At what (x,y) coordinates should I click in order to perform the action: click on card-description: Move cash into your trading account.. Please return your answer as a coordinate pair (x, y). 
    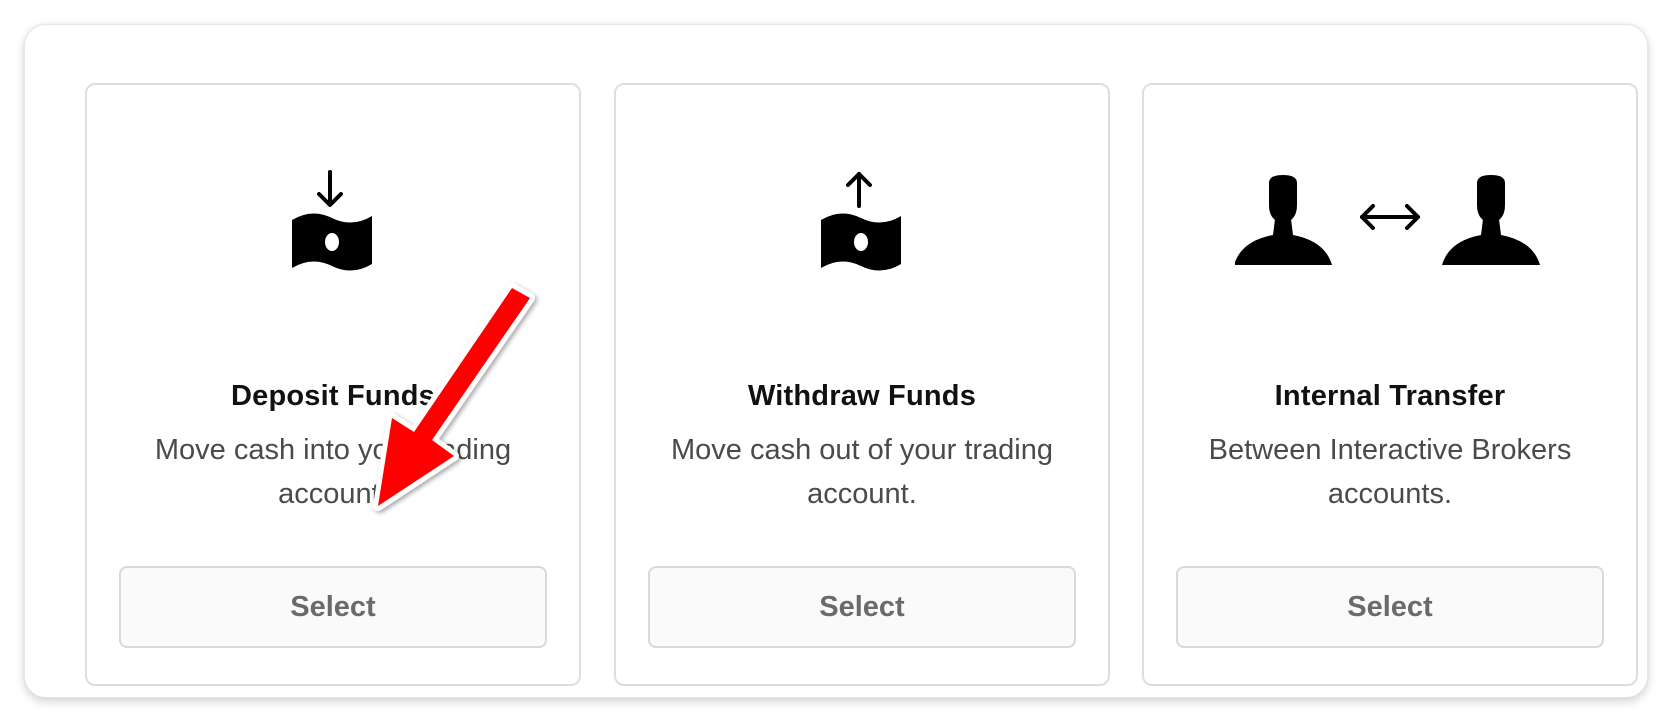
    Looking at the image, I should click on (333, 472).